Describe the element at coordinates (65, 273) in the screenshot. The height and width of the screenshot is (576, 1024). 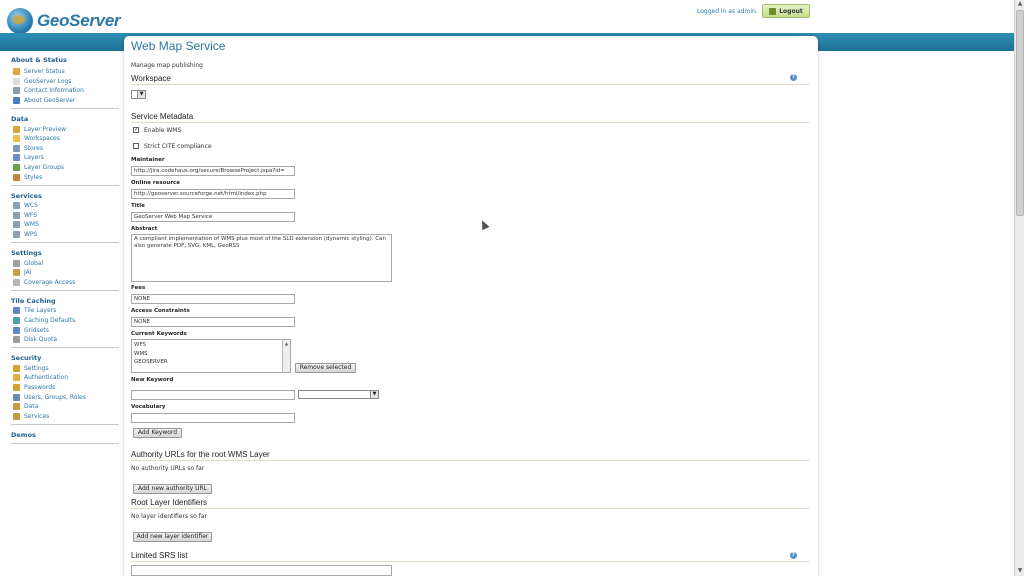
I see `sidebar-item: JAI` at that location.